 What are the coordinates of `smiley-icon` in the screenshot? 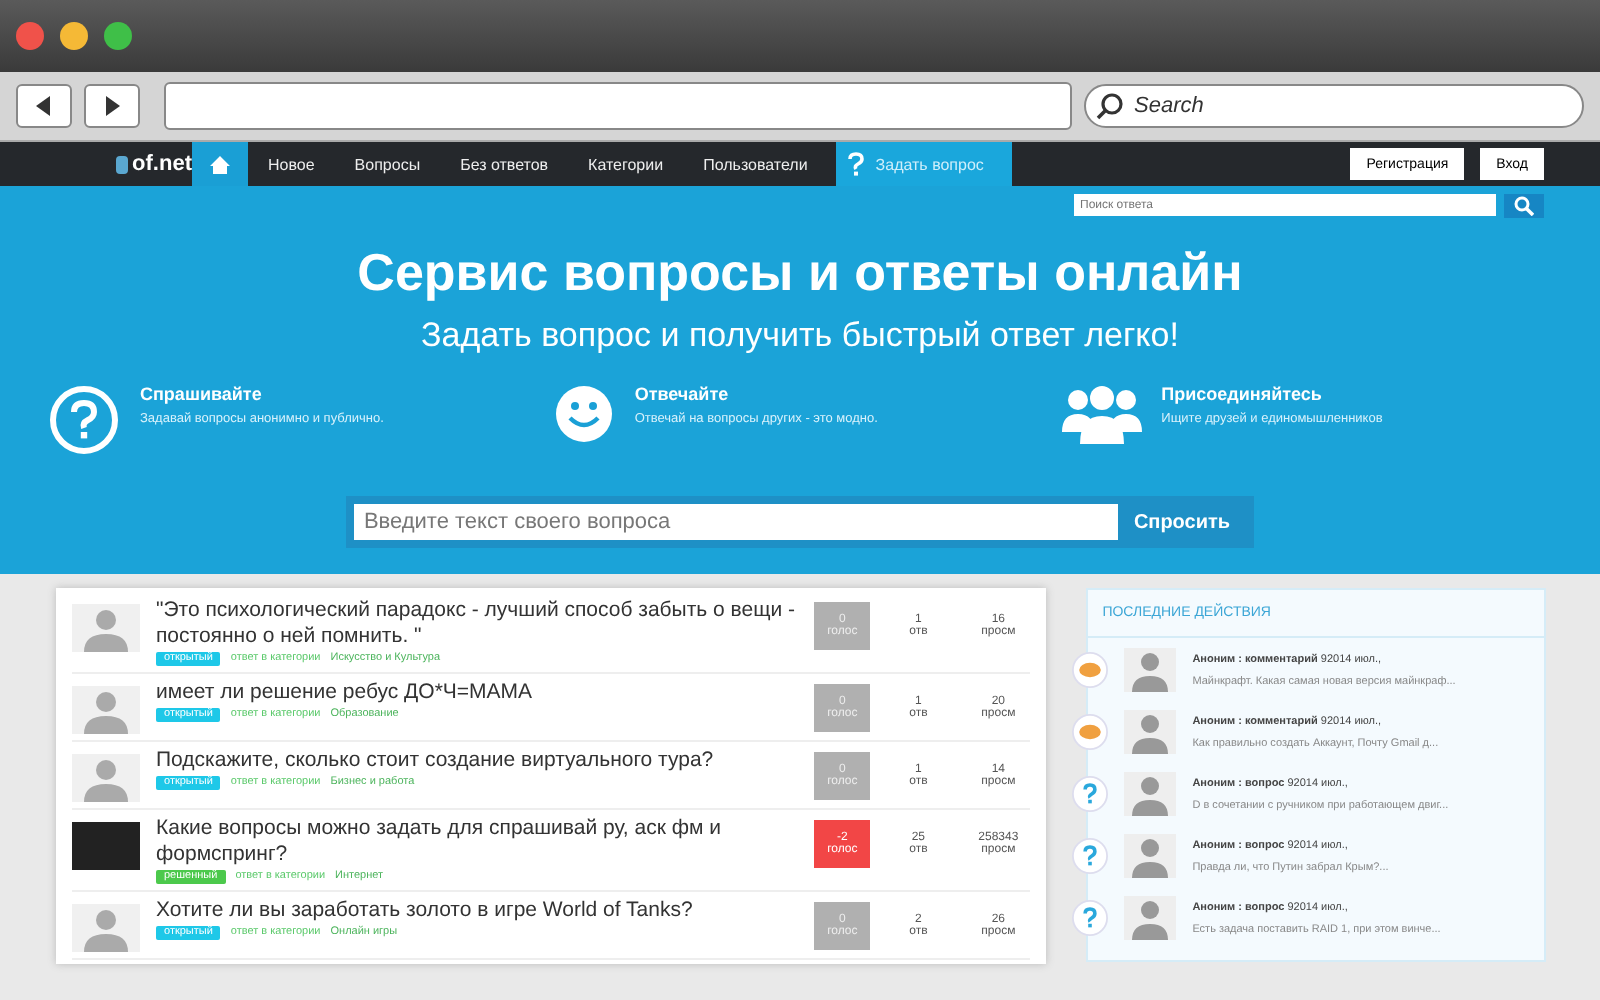 It's located at (584, 414).